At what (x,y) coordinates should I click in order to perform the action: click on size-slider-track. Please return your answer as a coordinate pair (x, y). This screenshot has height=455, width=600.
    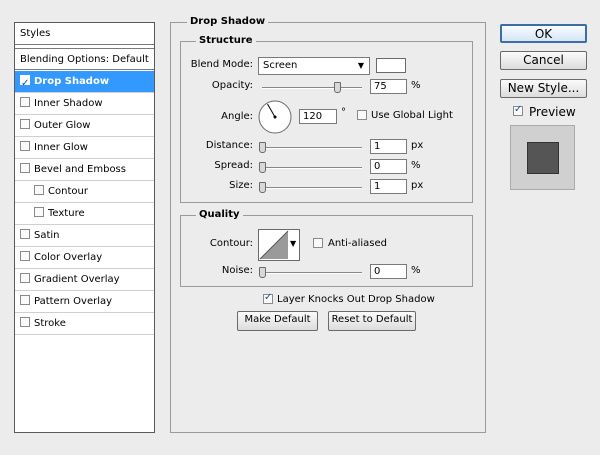
    Looking at the image, I should click on (312, 188).